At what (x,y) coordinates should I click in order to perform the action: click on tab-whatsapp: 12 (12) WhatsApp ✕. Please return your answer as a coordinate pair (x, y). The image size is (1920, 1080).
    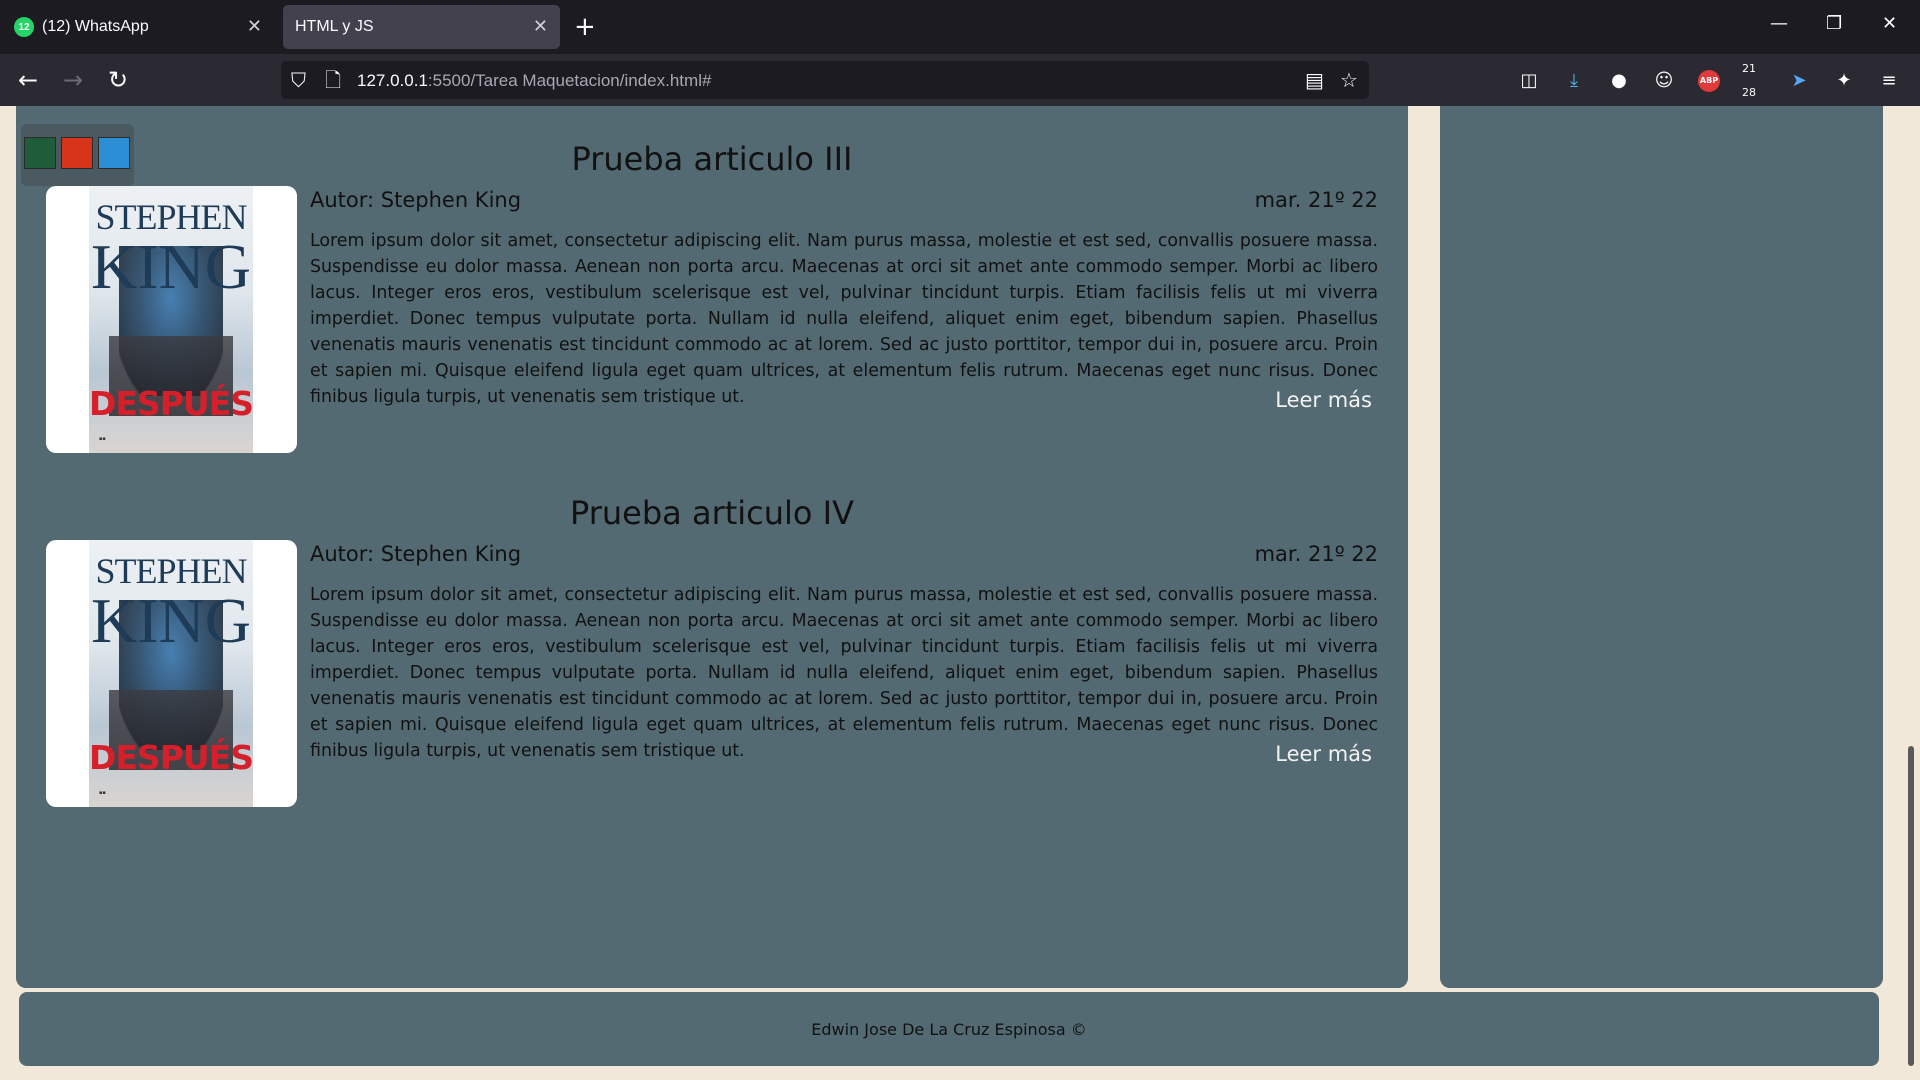
    Looking at the image, I should click on (140, 27).